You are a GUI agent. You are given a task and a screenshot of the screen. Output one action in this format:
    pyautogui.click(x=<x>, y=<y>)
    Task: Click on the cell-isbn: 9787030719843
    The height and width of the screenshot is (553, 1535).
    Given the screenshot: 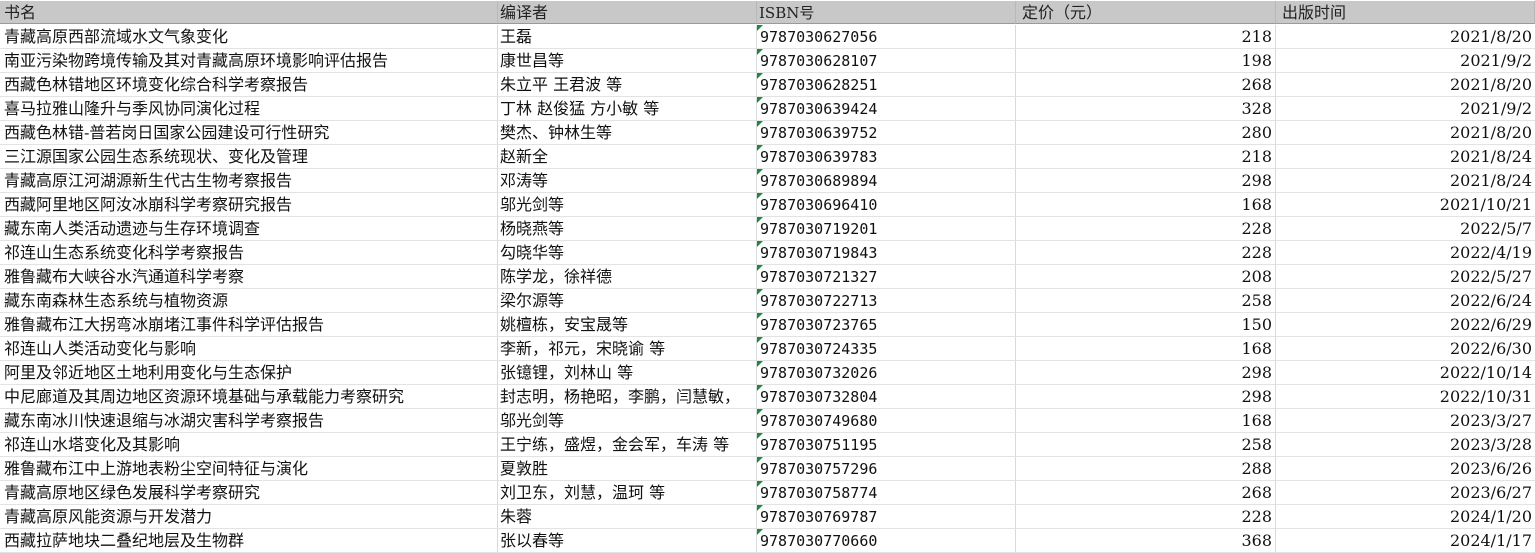 What is the action you would take?
    pyautogui.click(x=886, y=253)
    